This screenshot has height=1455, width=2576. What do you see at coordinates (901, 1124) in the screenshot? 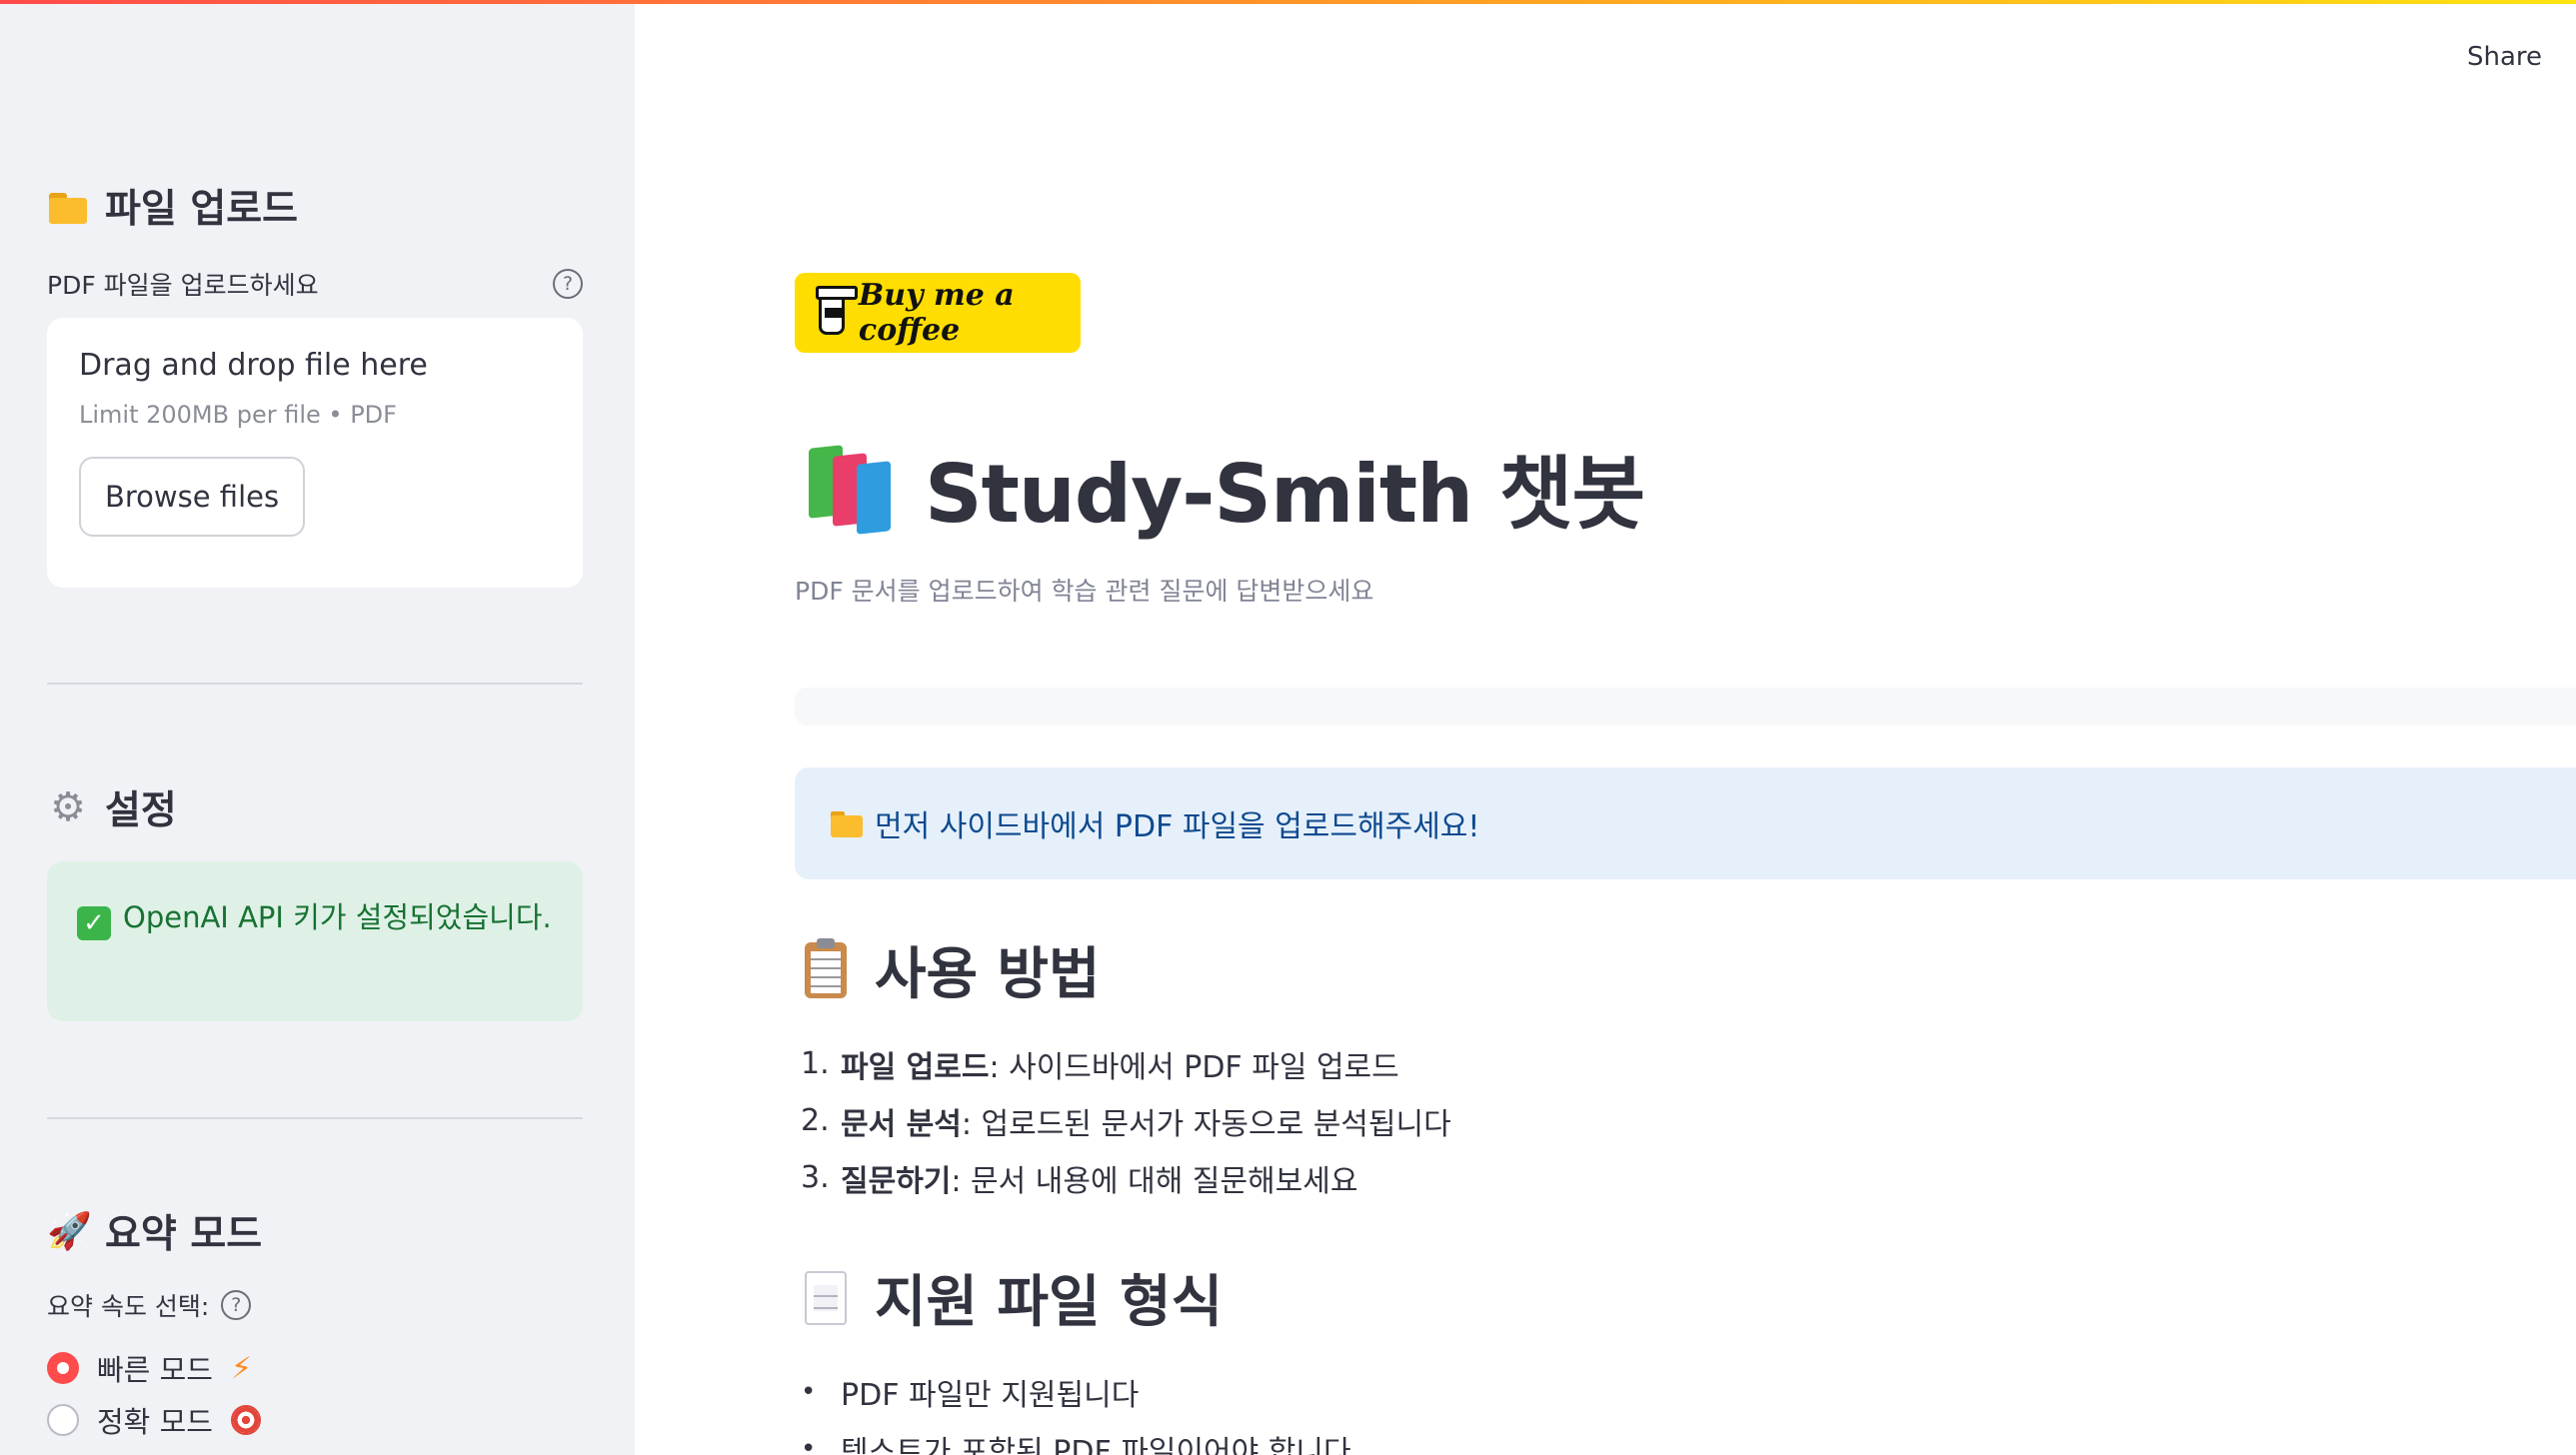
I see `step-title: 문서 분석` at bounding box center [901, 1124].